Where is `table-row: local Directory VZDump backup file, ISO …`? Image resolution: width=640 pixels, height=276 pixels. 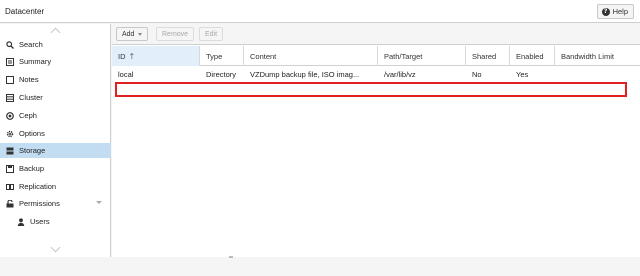 table-row: local Directory VZDump backup file, ISO … is located at coordinates (376, 74).